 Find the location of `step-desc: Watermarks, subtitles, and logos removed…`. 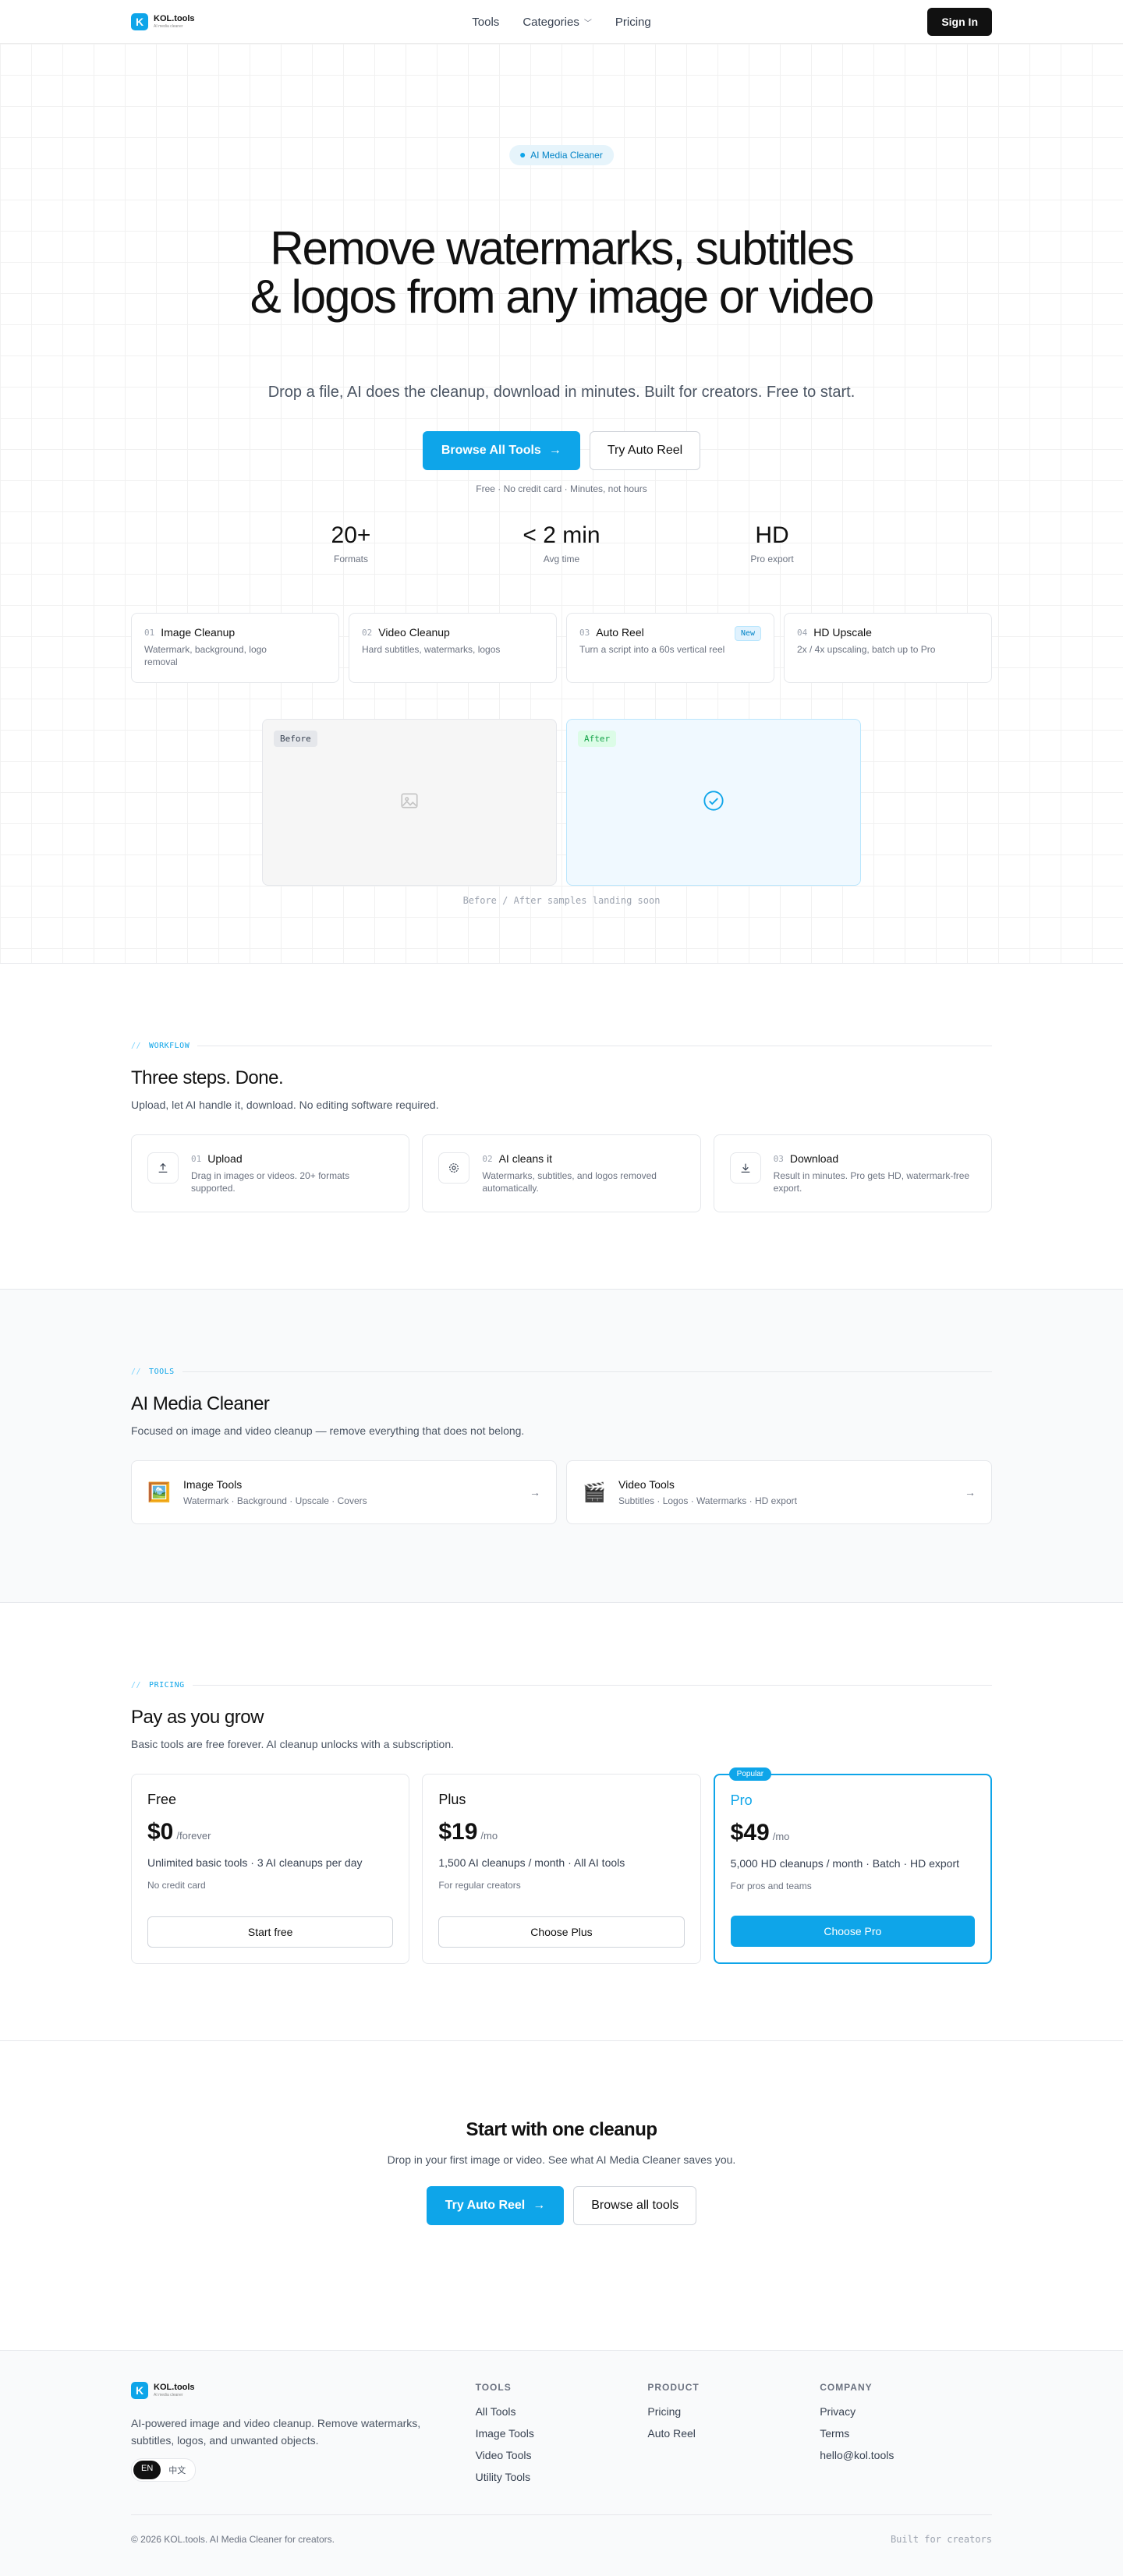

step-desc: Watermarks, subtitles, and logos removed… is located at coordinates (569, 1182).